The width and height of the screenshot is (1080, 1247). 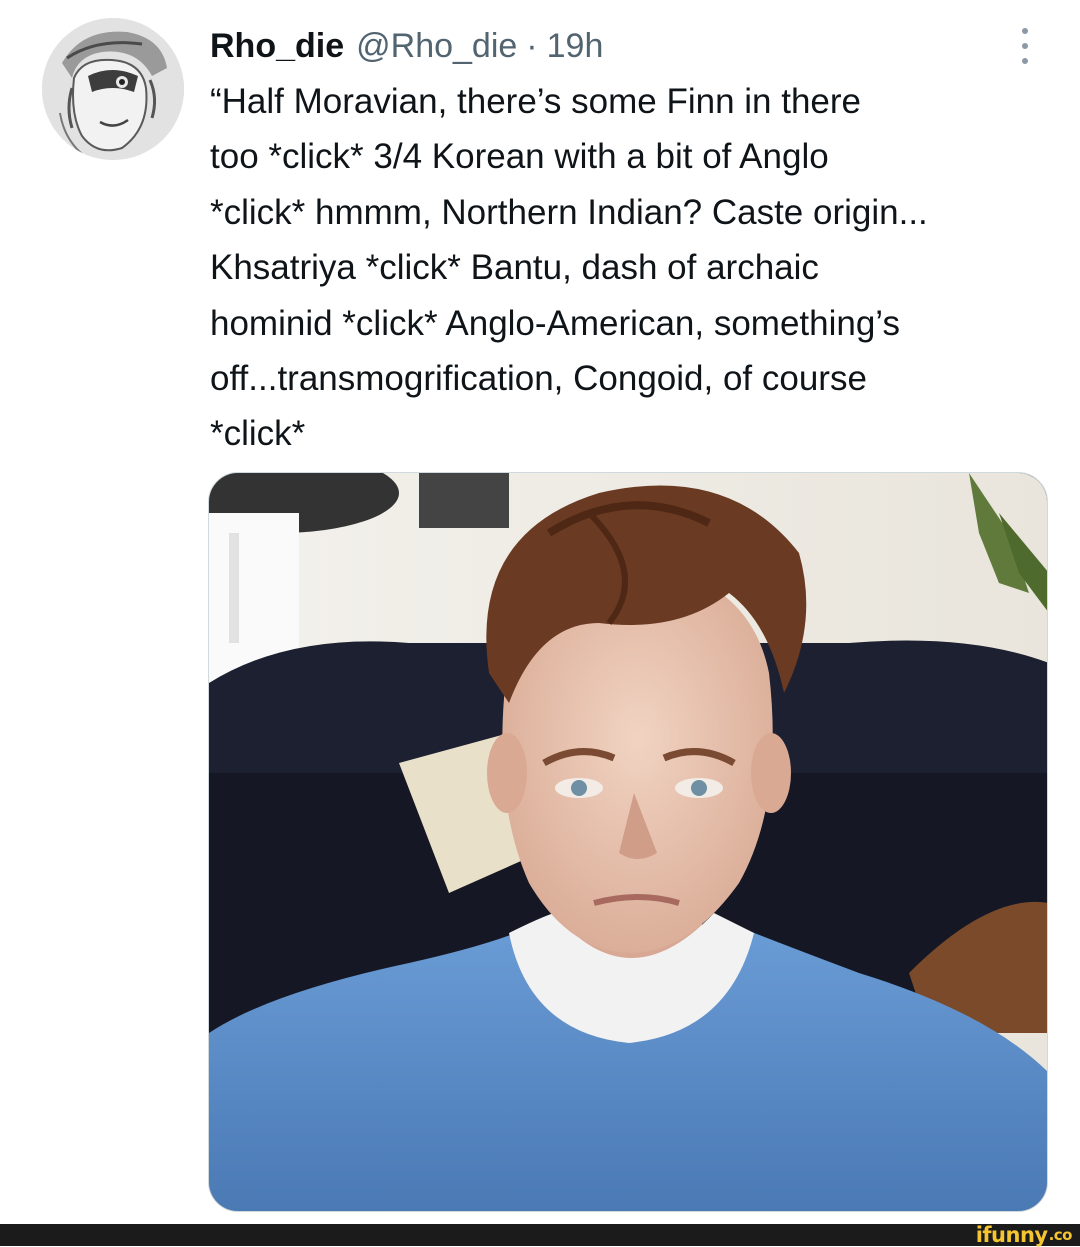 I want to click on more-vertical-icon, so click(x=1025, y=46).